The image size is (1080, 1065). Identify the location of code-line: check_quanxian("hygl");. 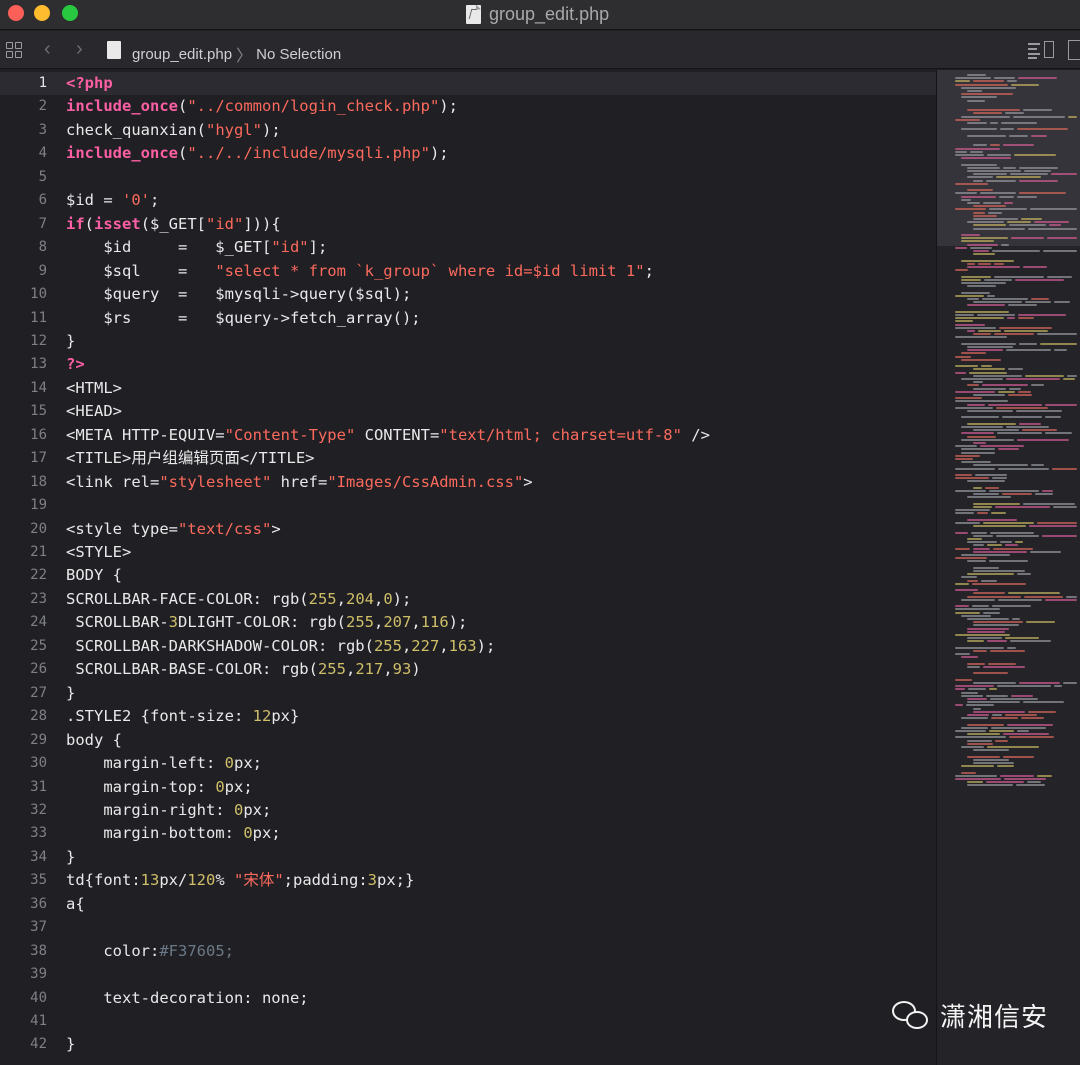
(173, 130).